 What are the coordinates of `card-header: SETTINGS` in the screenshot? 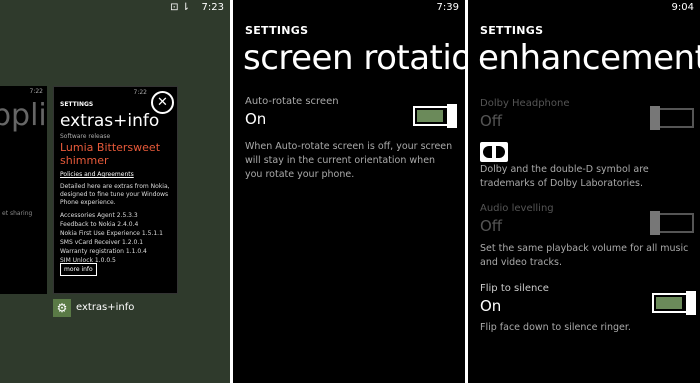 It's located at (77, 104).